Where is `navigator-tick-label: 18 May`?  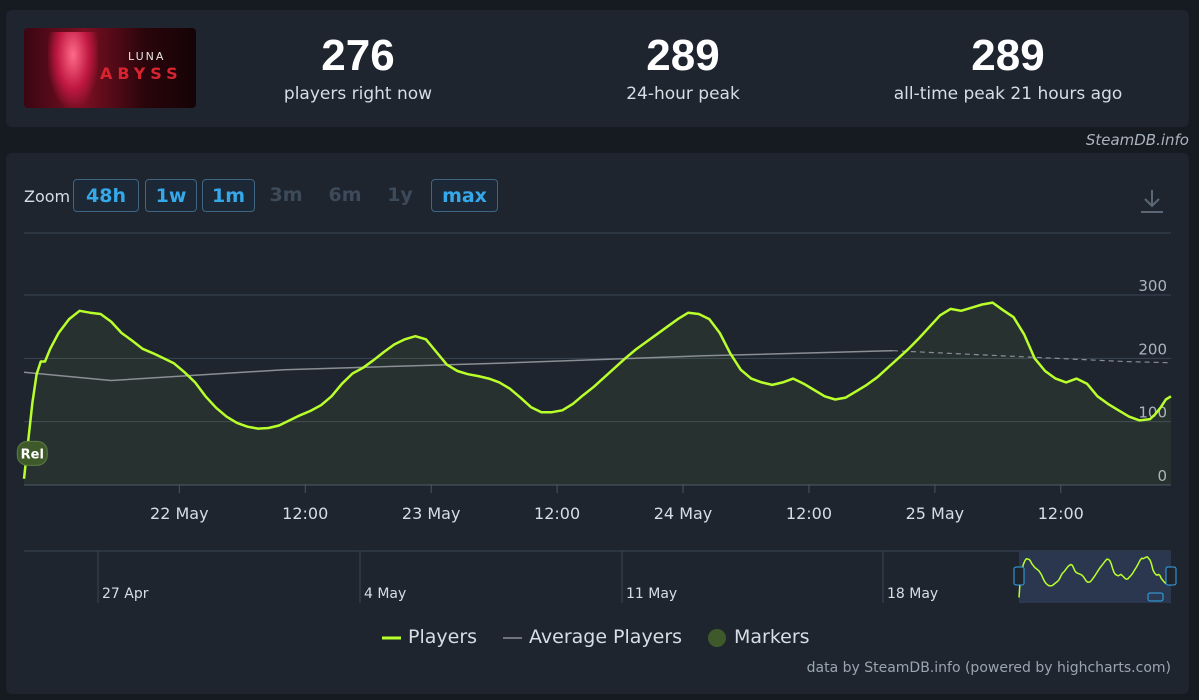 navigator-tick-label: 18 May is located at coordinates (912, 594).